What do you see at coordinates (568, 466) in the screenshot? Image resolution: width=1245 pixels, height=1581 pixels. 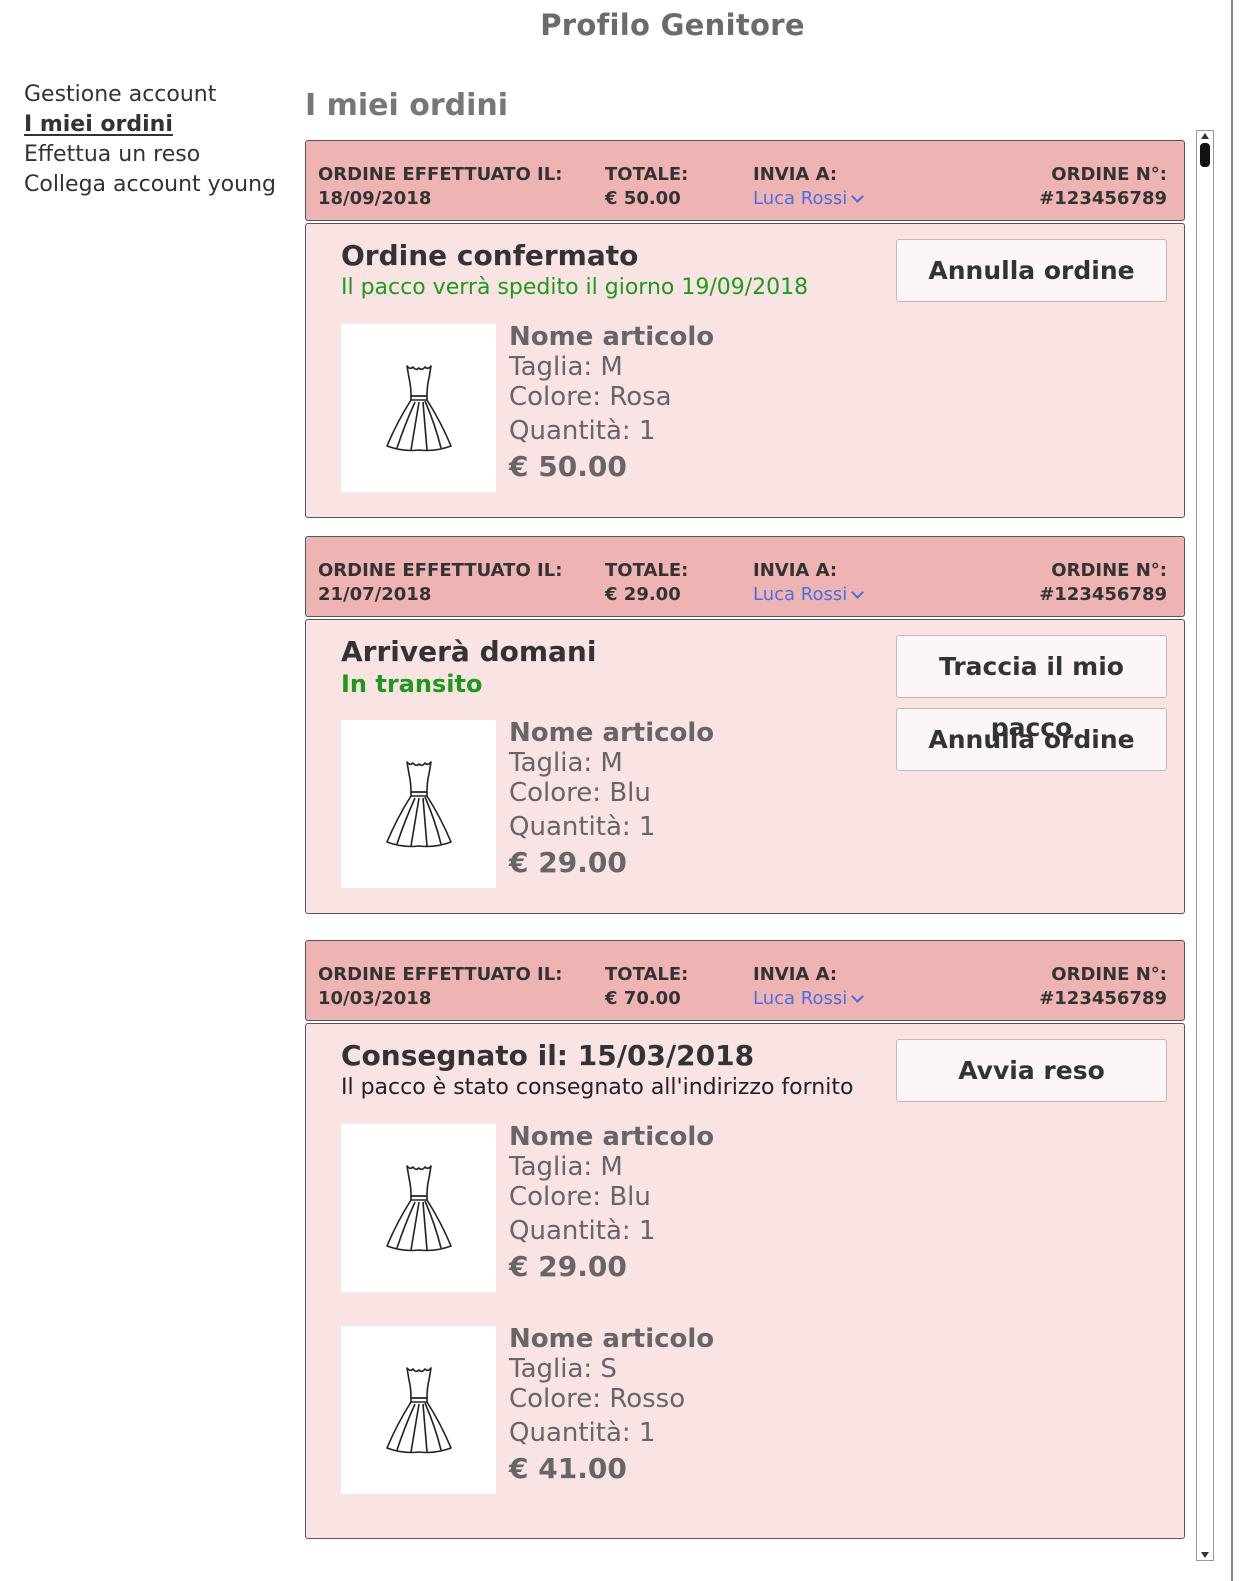 I see `product-price: € 50.00` at bounding box center [568, 466].